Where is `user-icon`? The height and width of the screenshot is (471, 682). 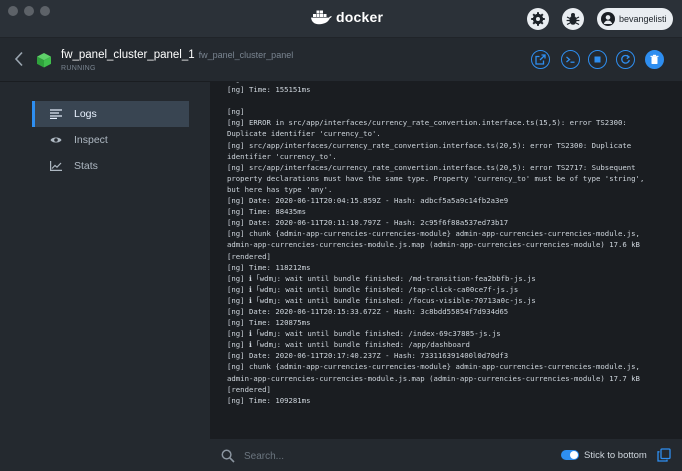
user-icon is located at coordinates (608, 19).